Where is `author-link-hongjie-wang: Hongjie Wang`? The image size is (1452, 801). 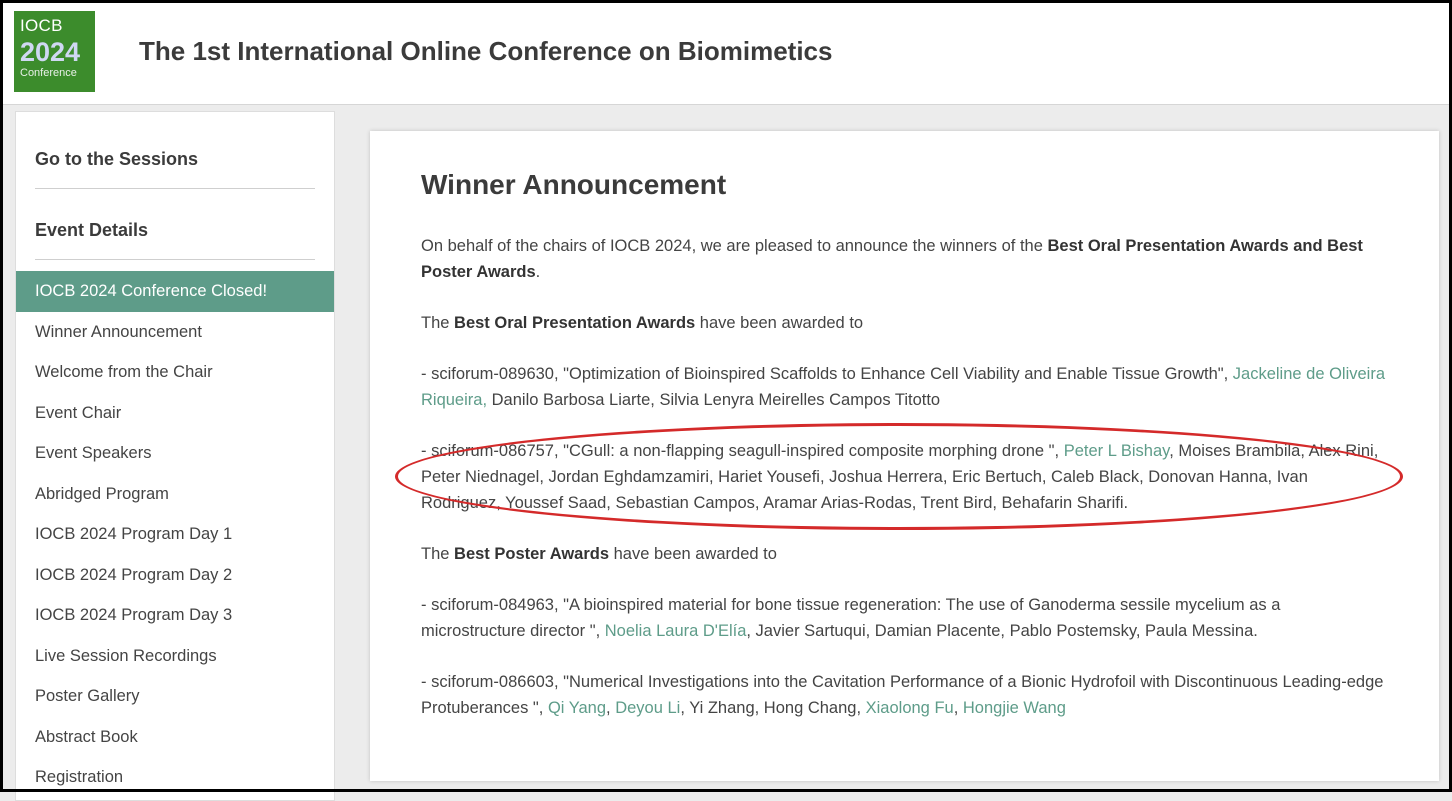
author-link-hongjie-wang: Hongjie Wang is located at coordinates (1014, 708).